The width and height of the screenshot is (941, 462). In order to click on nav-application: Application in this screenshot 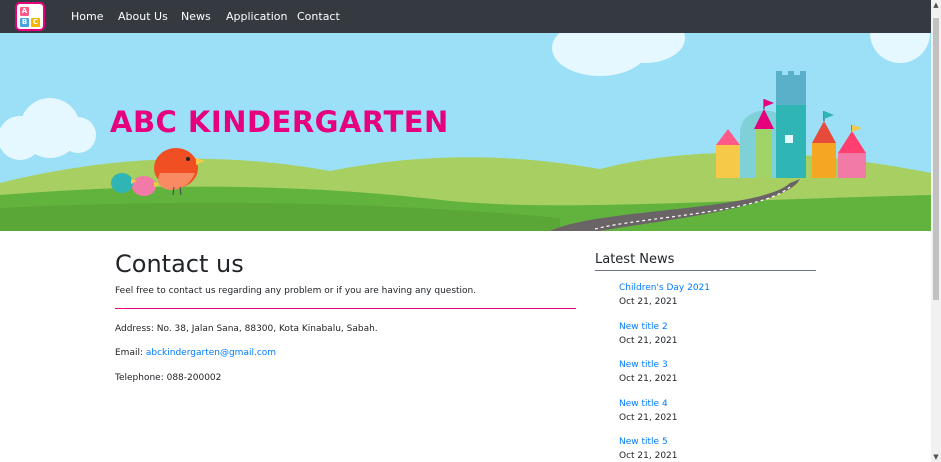, I will do `click(256, 16)`.